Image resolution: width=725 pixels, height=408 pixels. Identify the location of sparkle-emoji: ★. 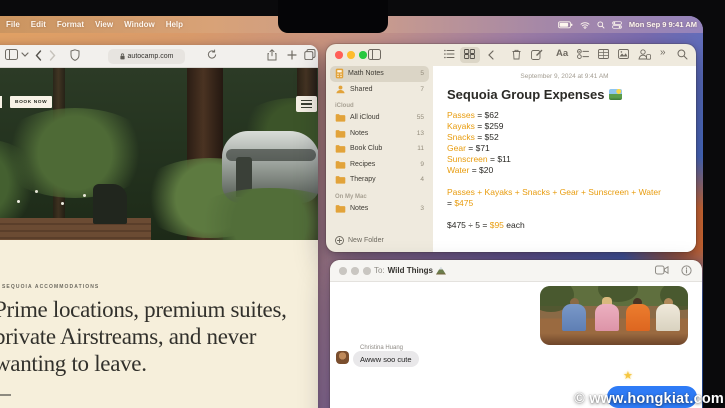
(628, 376).